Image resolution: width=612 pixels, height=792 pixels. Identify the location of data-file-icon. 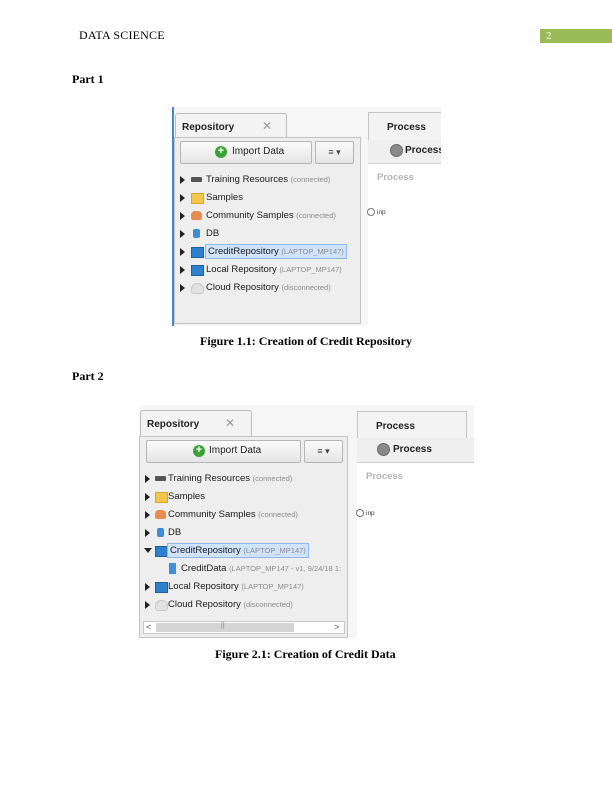
(172, 568).